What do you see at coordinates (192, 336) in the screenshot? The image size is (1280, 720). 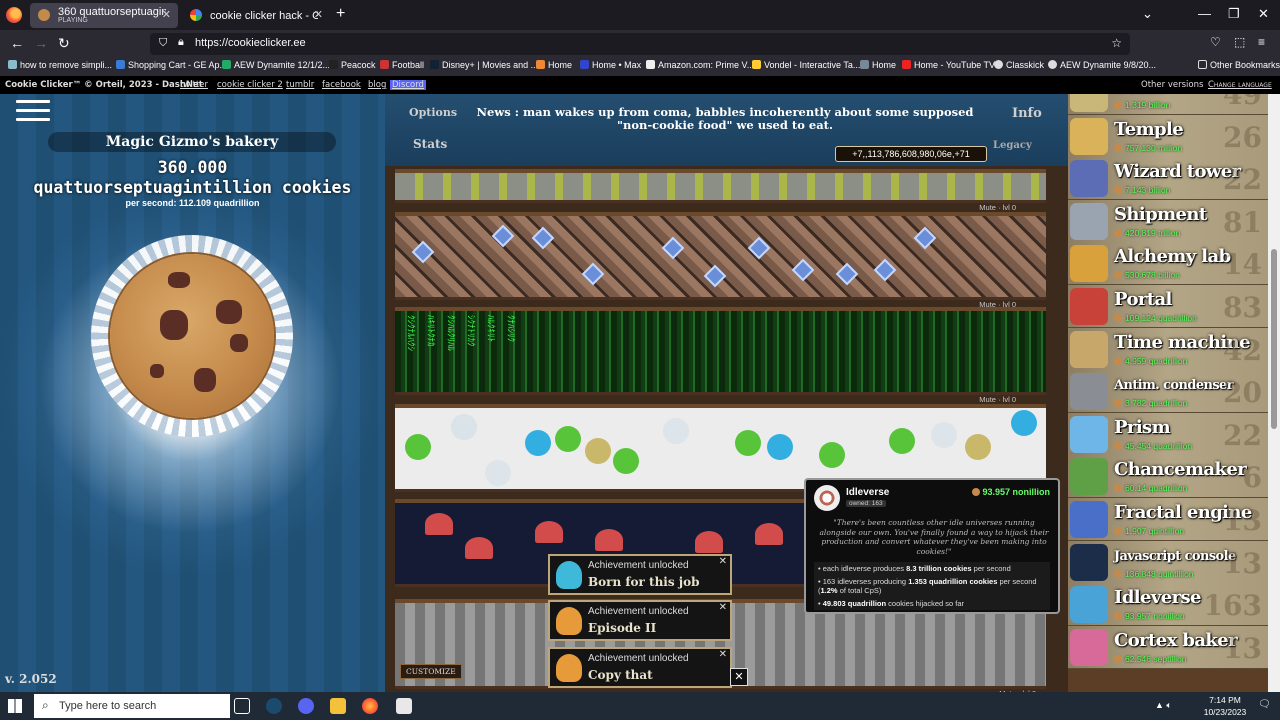 I see `big-cookie` at bounding box center [192, 336].